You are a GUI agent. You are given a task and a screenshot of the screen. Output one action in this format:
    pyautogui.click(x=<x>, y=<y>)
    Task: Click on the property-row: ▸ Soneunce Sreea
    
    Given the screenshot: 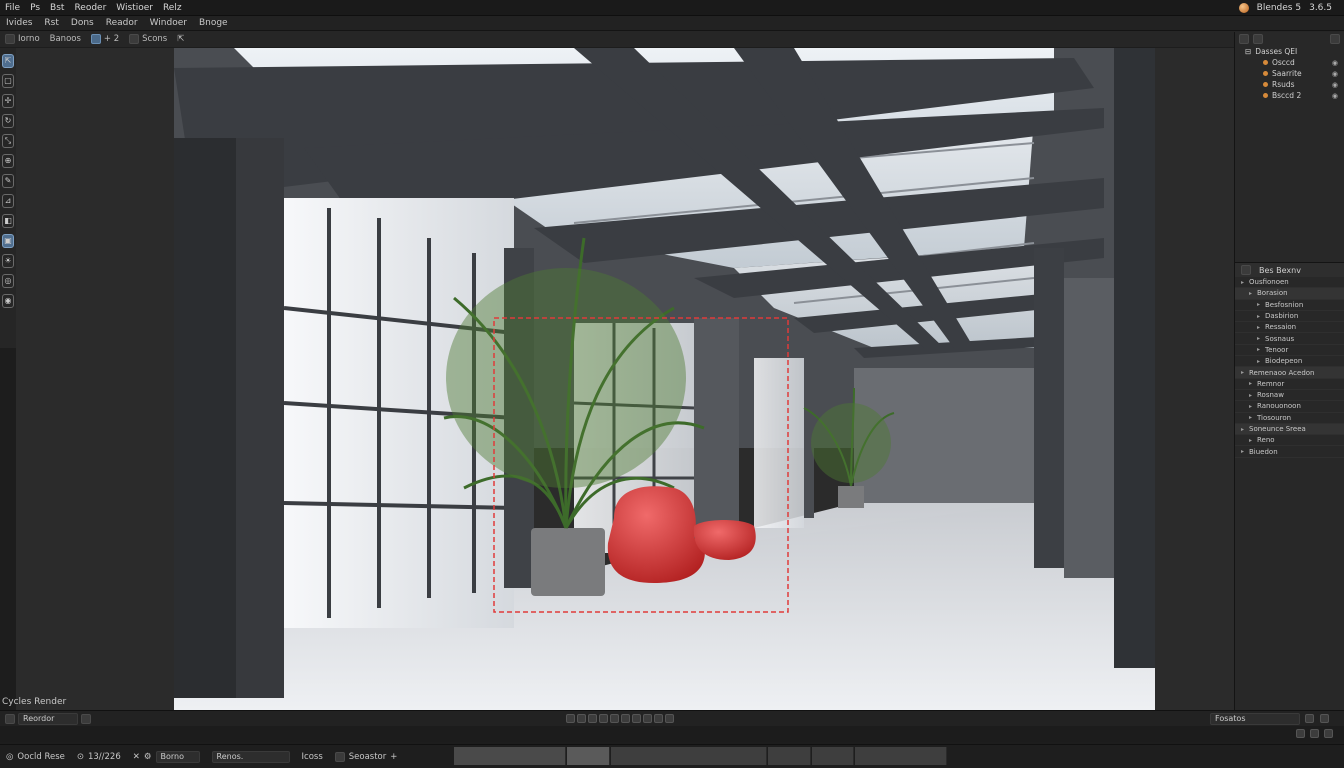 What is the action you would take?
    pyautogui.click(x=1289, y=429)
    